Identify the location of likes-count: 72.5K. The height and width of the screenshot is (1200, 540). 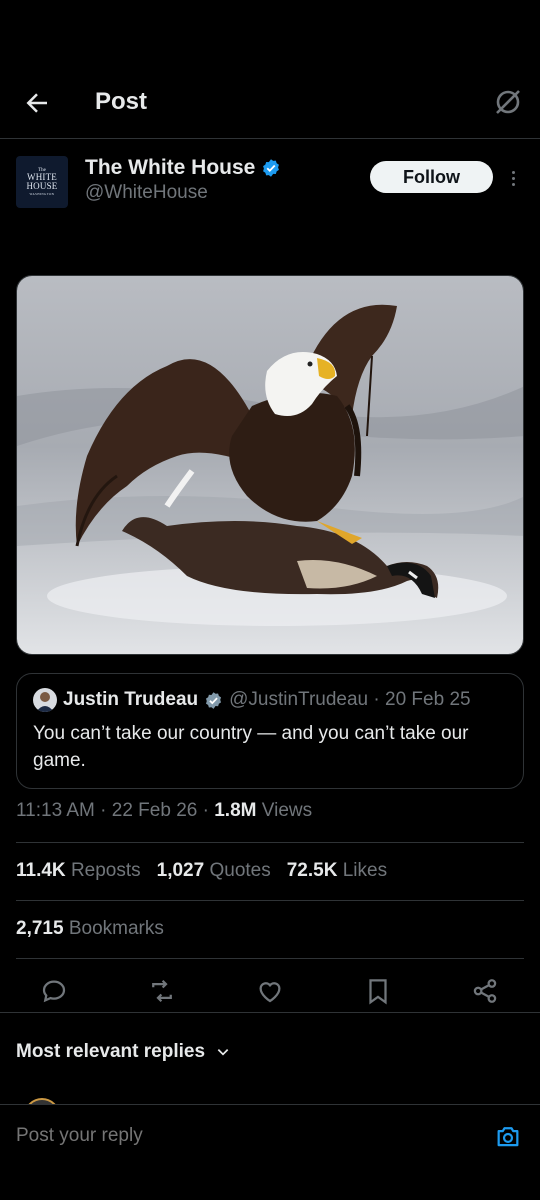
(312, 870).